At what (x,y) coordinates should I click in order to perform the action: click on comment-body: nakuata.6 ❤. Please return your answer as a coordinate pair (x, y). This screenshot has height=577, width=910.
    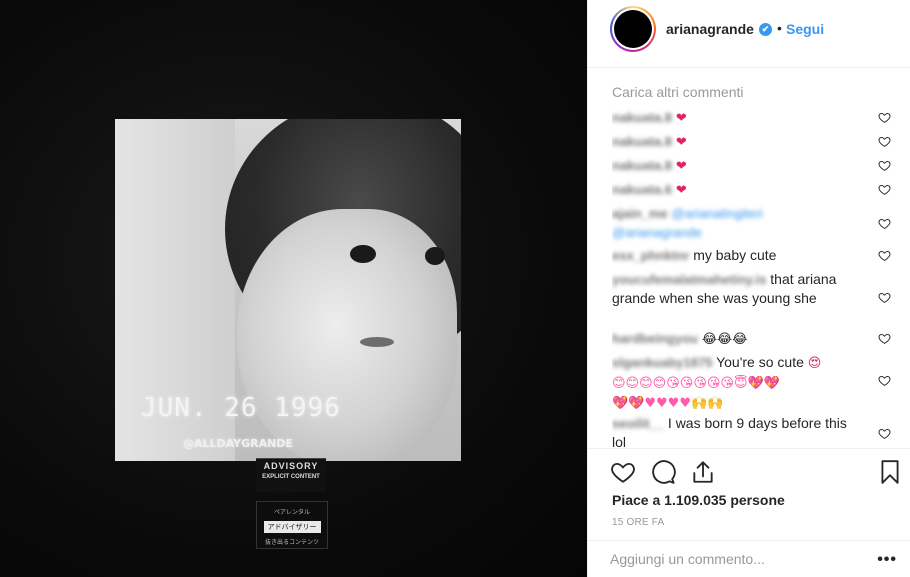
    Looking at the image, I should click on (734, 190).